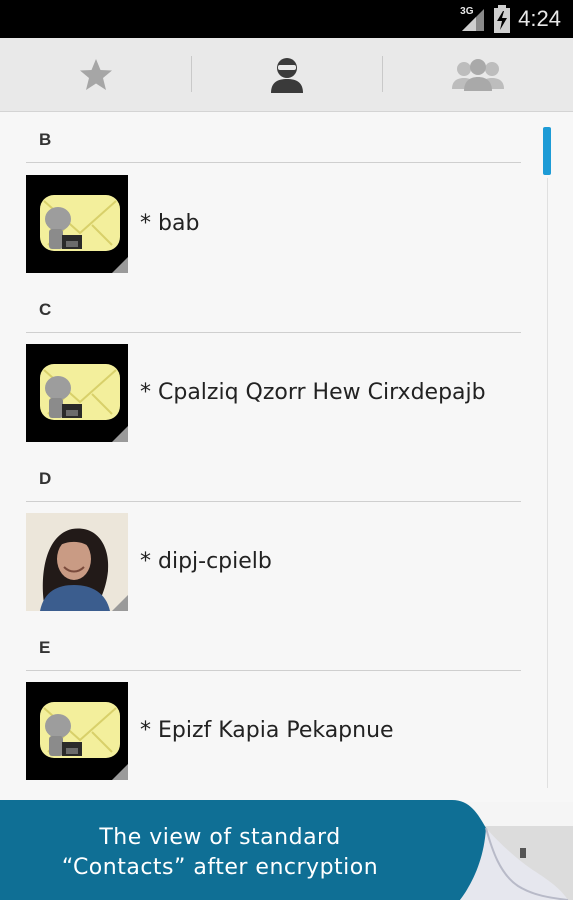 This screenshot has height=900, width=573. What do you see at coordinates (45, 478) in the screenshot?
I see `section-letter: D` at bounding box center [45, 478].